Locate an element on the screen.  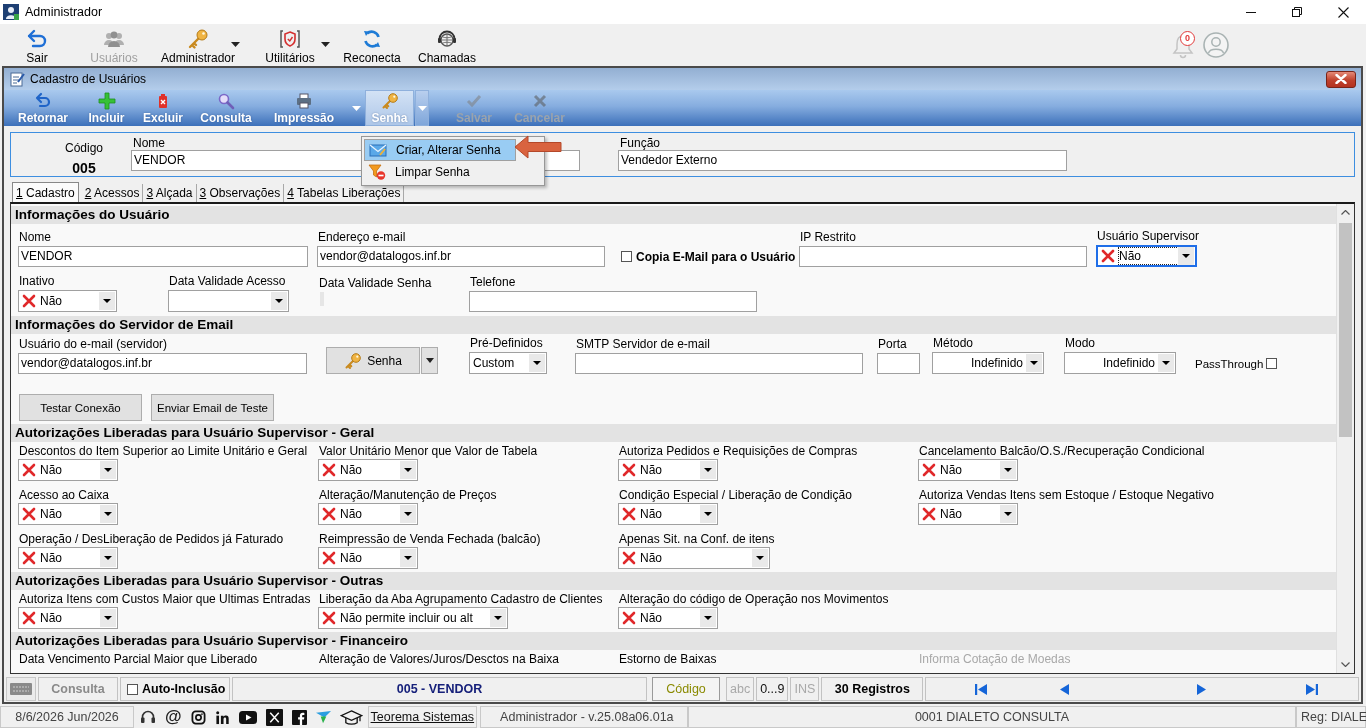
next-icon is located at coordinates (1201, 689).